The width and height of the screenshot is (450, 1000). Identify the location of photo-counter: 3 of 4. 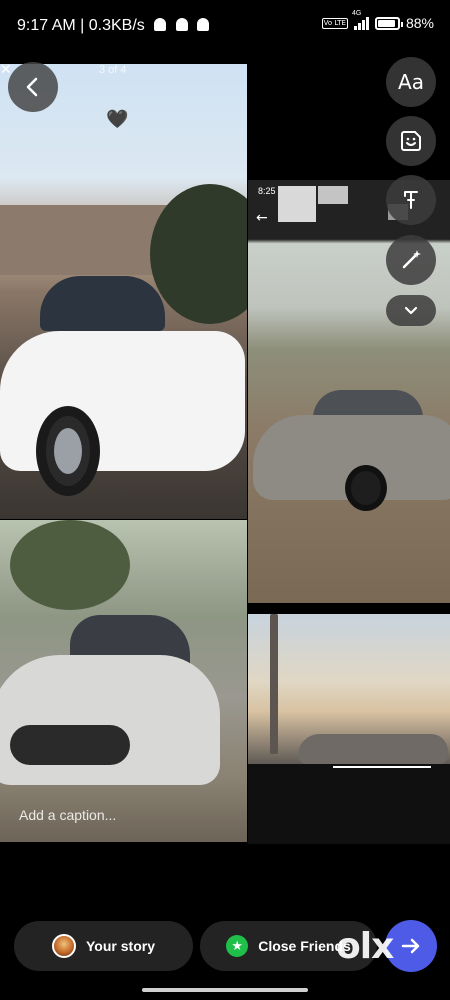
(113, 70).